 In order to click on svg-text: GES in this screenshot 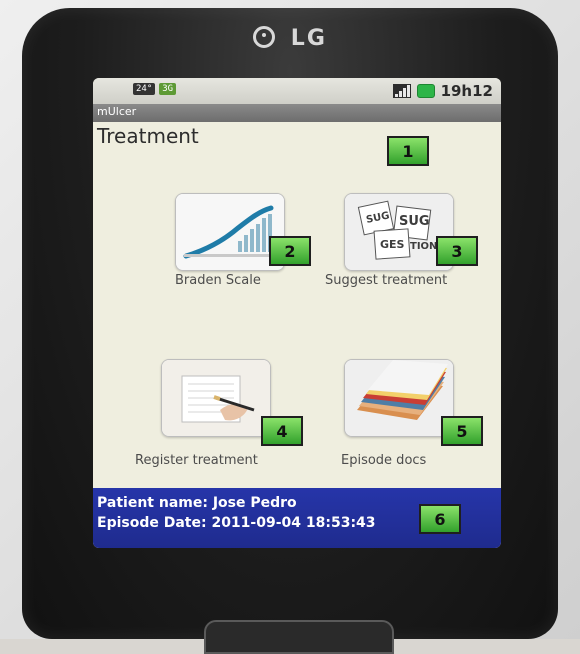, I will do `click(392, 244)`.